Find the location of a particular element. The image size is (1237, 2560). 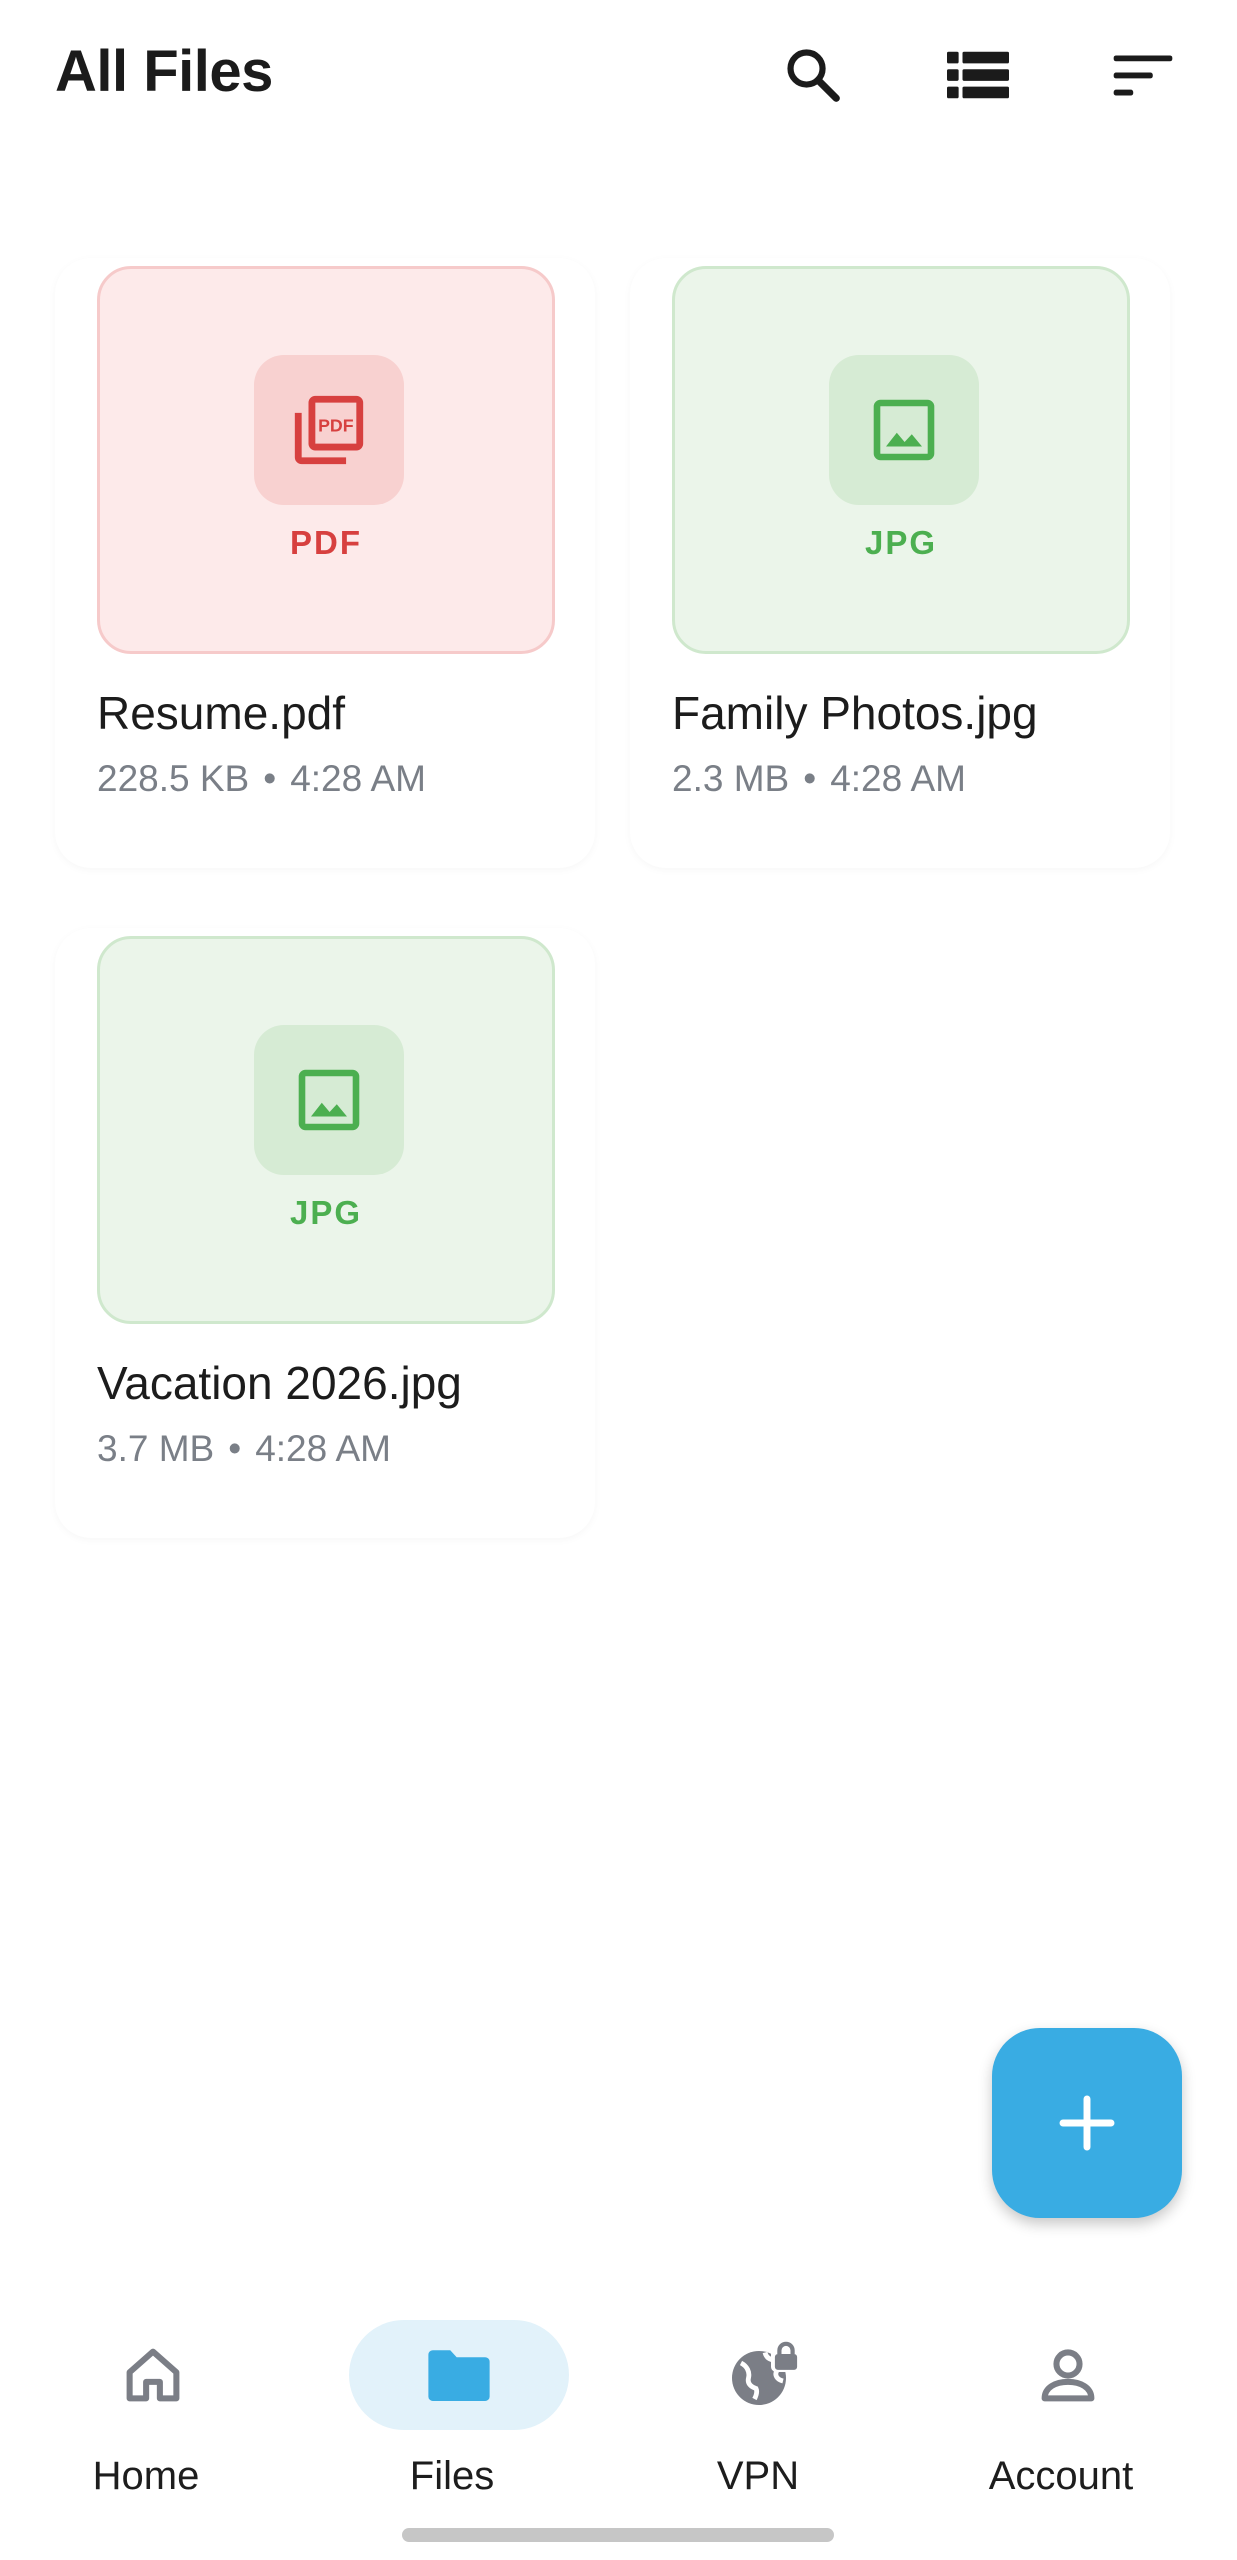

nav-item-account: Account is located at coordinates (1061, 2400).